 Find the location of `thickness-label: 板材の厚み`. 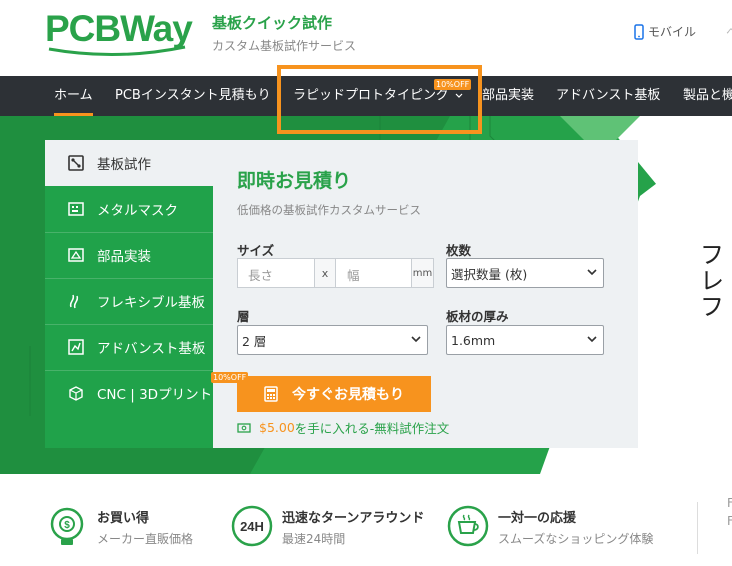

thickness-label: 板材の厚み is located at coordinates (477, 316).